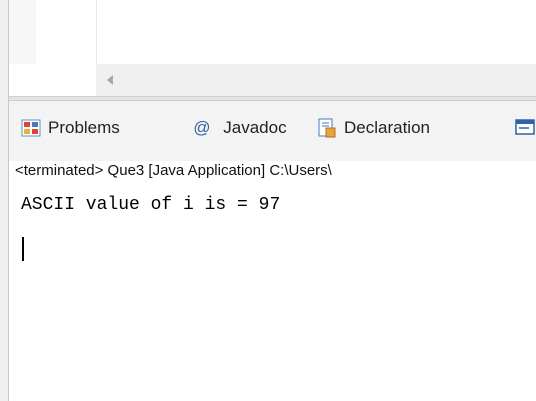  What do you see at coordinates (316, 80) in the screenshot?
I see `horizontal-scrollbar` at bounding box center [316, 80].